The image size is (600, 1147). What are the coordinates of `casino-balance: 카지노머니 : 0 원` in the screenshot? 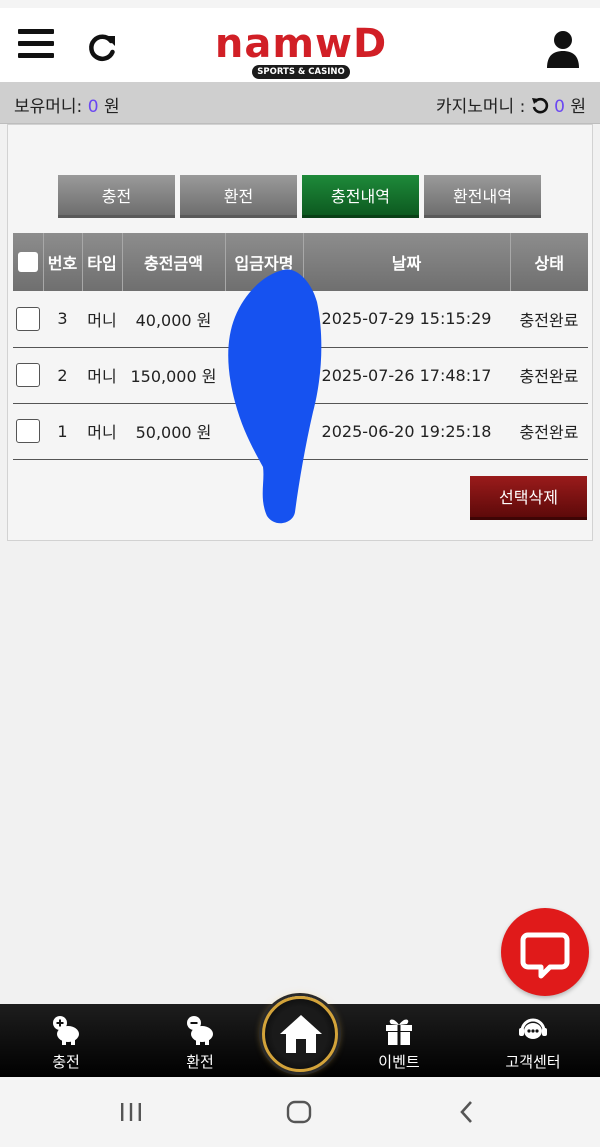 It's located at (511, 104).